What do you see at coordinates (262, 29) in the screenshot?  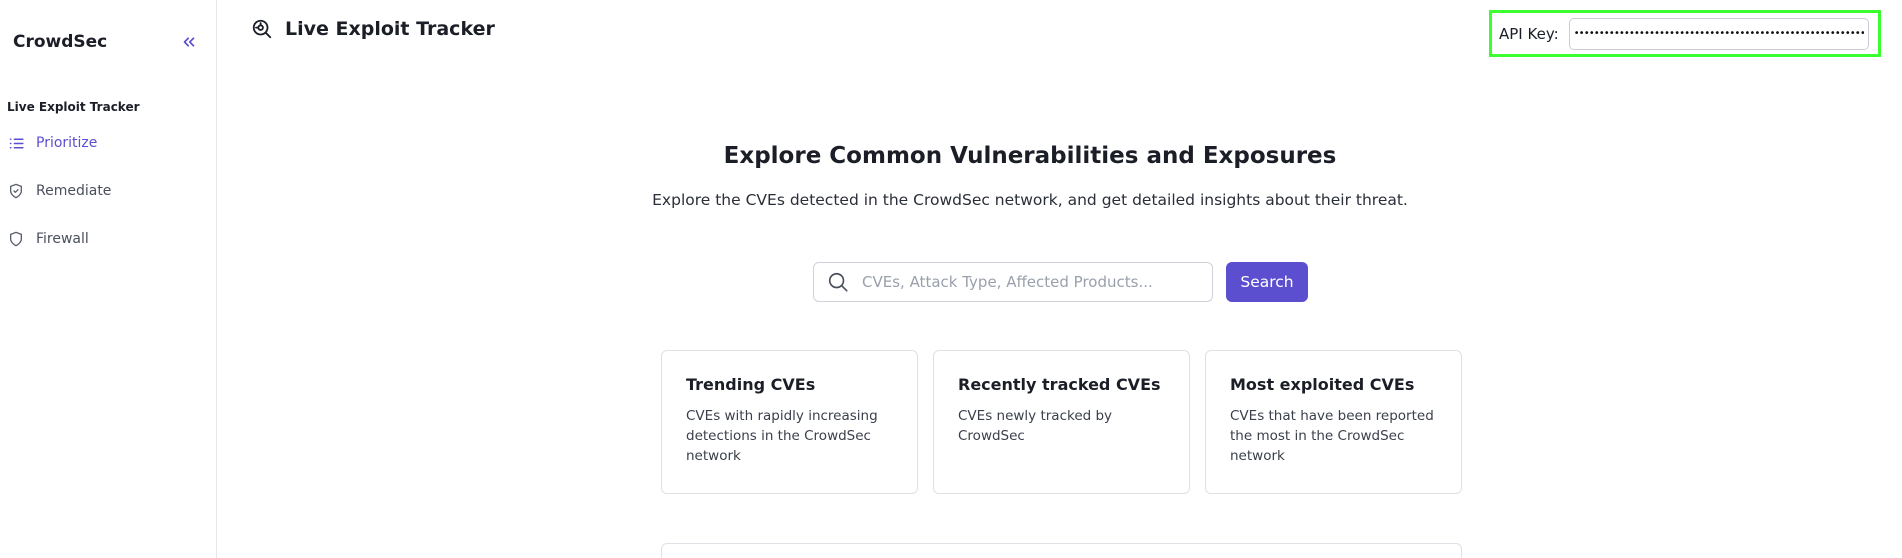 I see `magnifier-scan-icon` at bounding box center [262, 29].